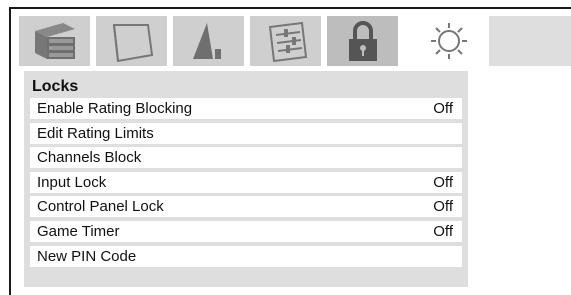 The height and width of the screenshot is (295, 571). What do you see at coordinates (72, 182) in the screenshot?
I see `menu-item-label: Input Lock` at bounding box center [72, 182].